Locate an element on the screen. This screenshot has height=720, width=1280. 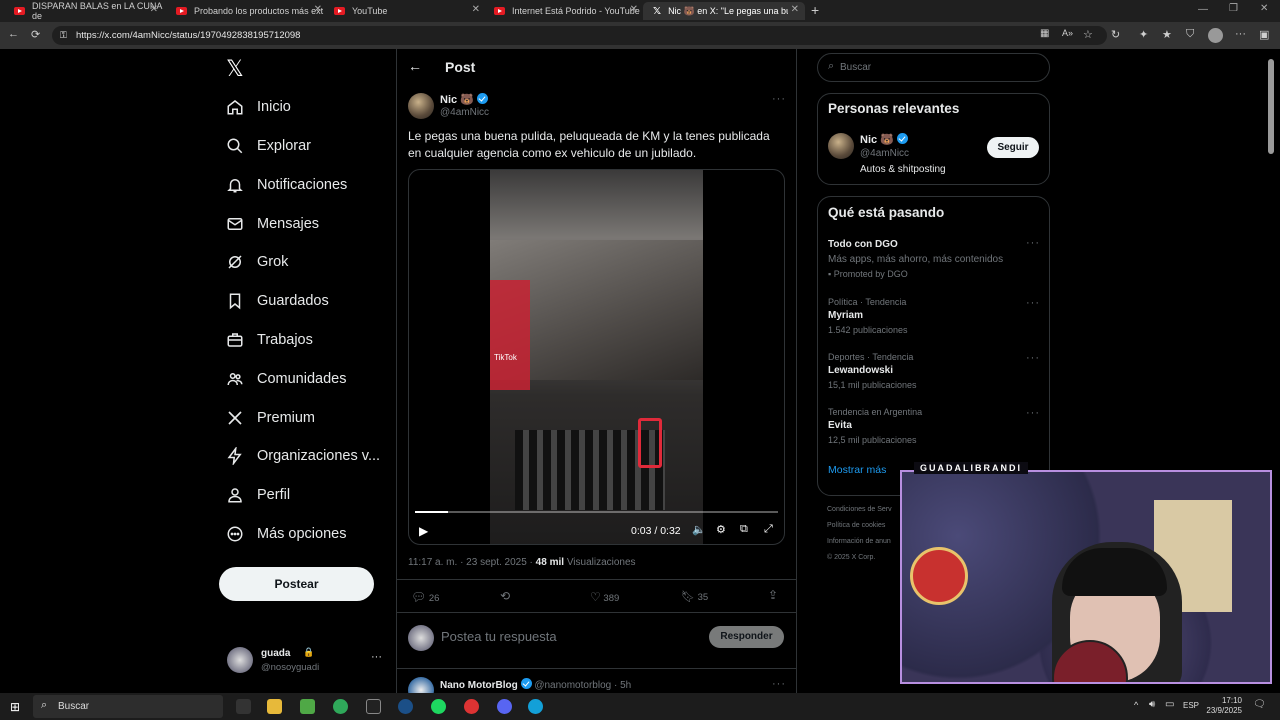
browser-tab-1: DISPARAN BALAS en LA CUNA de ✕ is located at coordinates (84, 11).